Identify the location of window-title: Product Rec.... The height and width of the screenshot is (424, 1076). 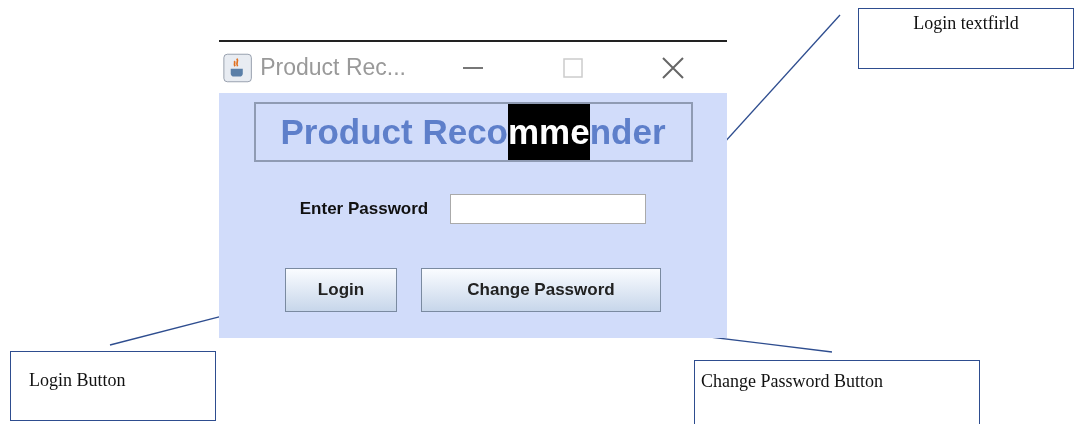
(333, 67).